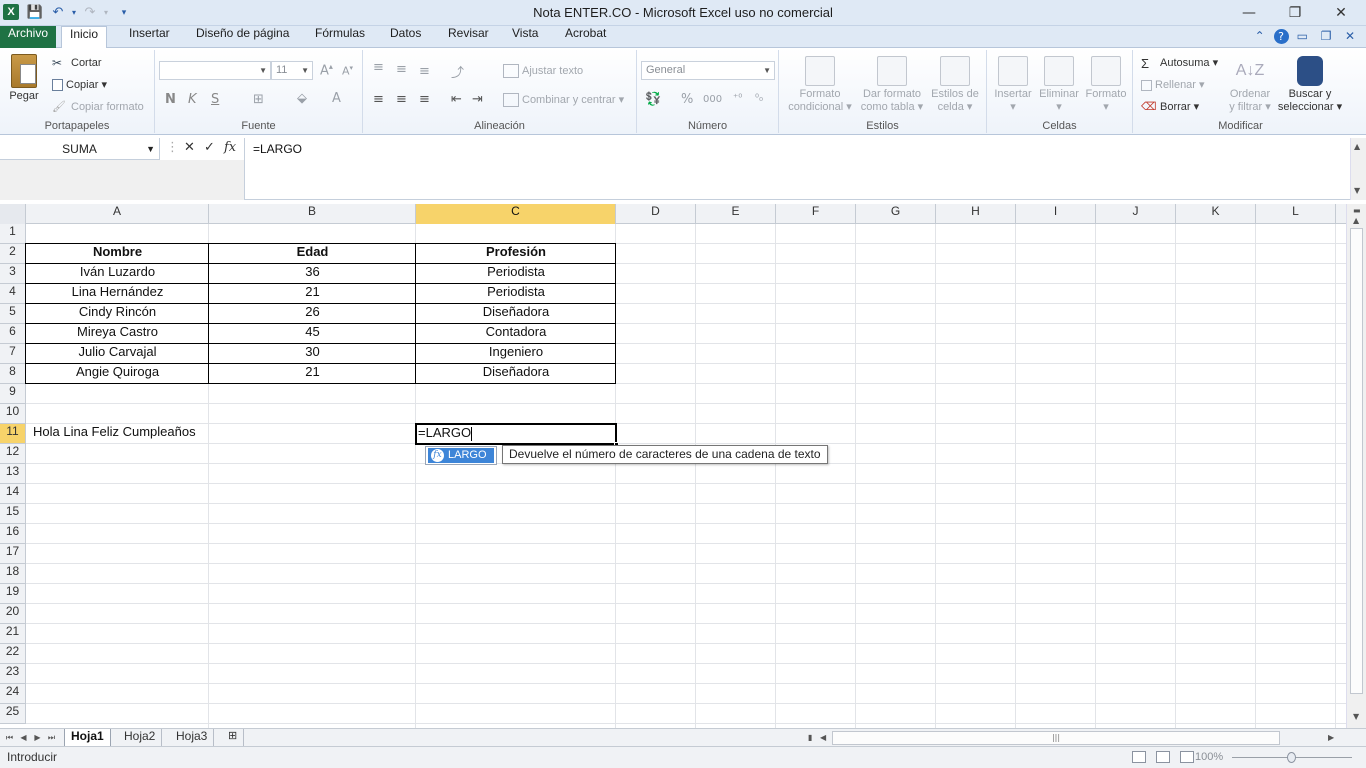  I want to click on decrease-indent-icon: ⇤, so click(456, 99).